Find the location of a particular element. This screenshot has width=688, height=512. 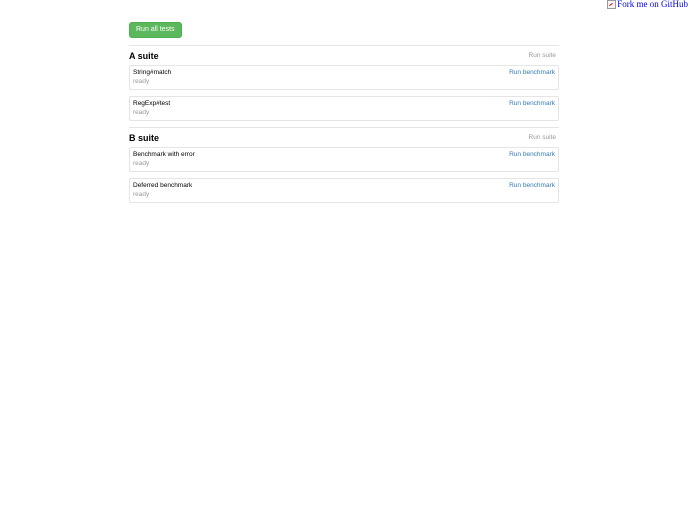

benchmark-name: Benchmark with error is located at coordinates (164, 154).